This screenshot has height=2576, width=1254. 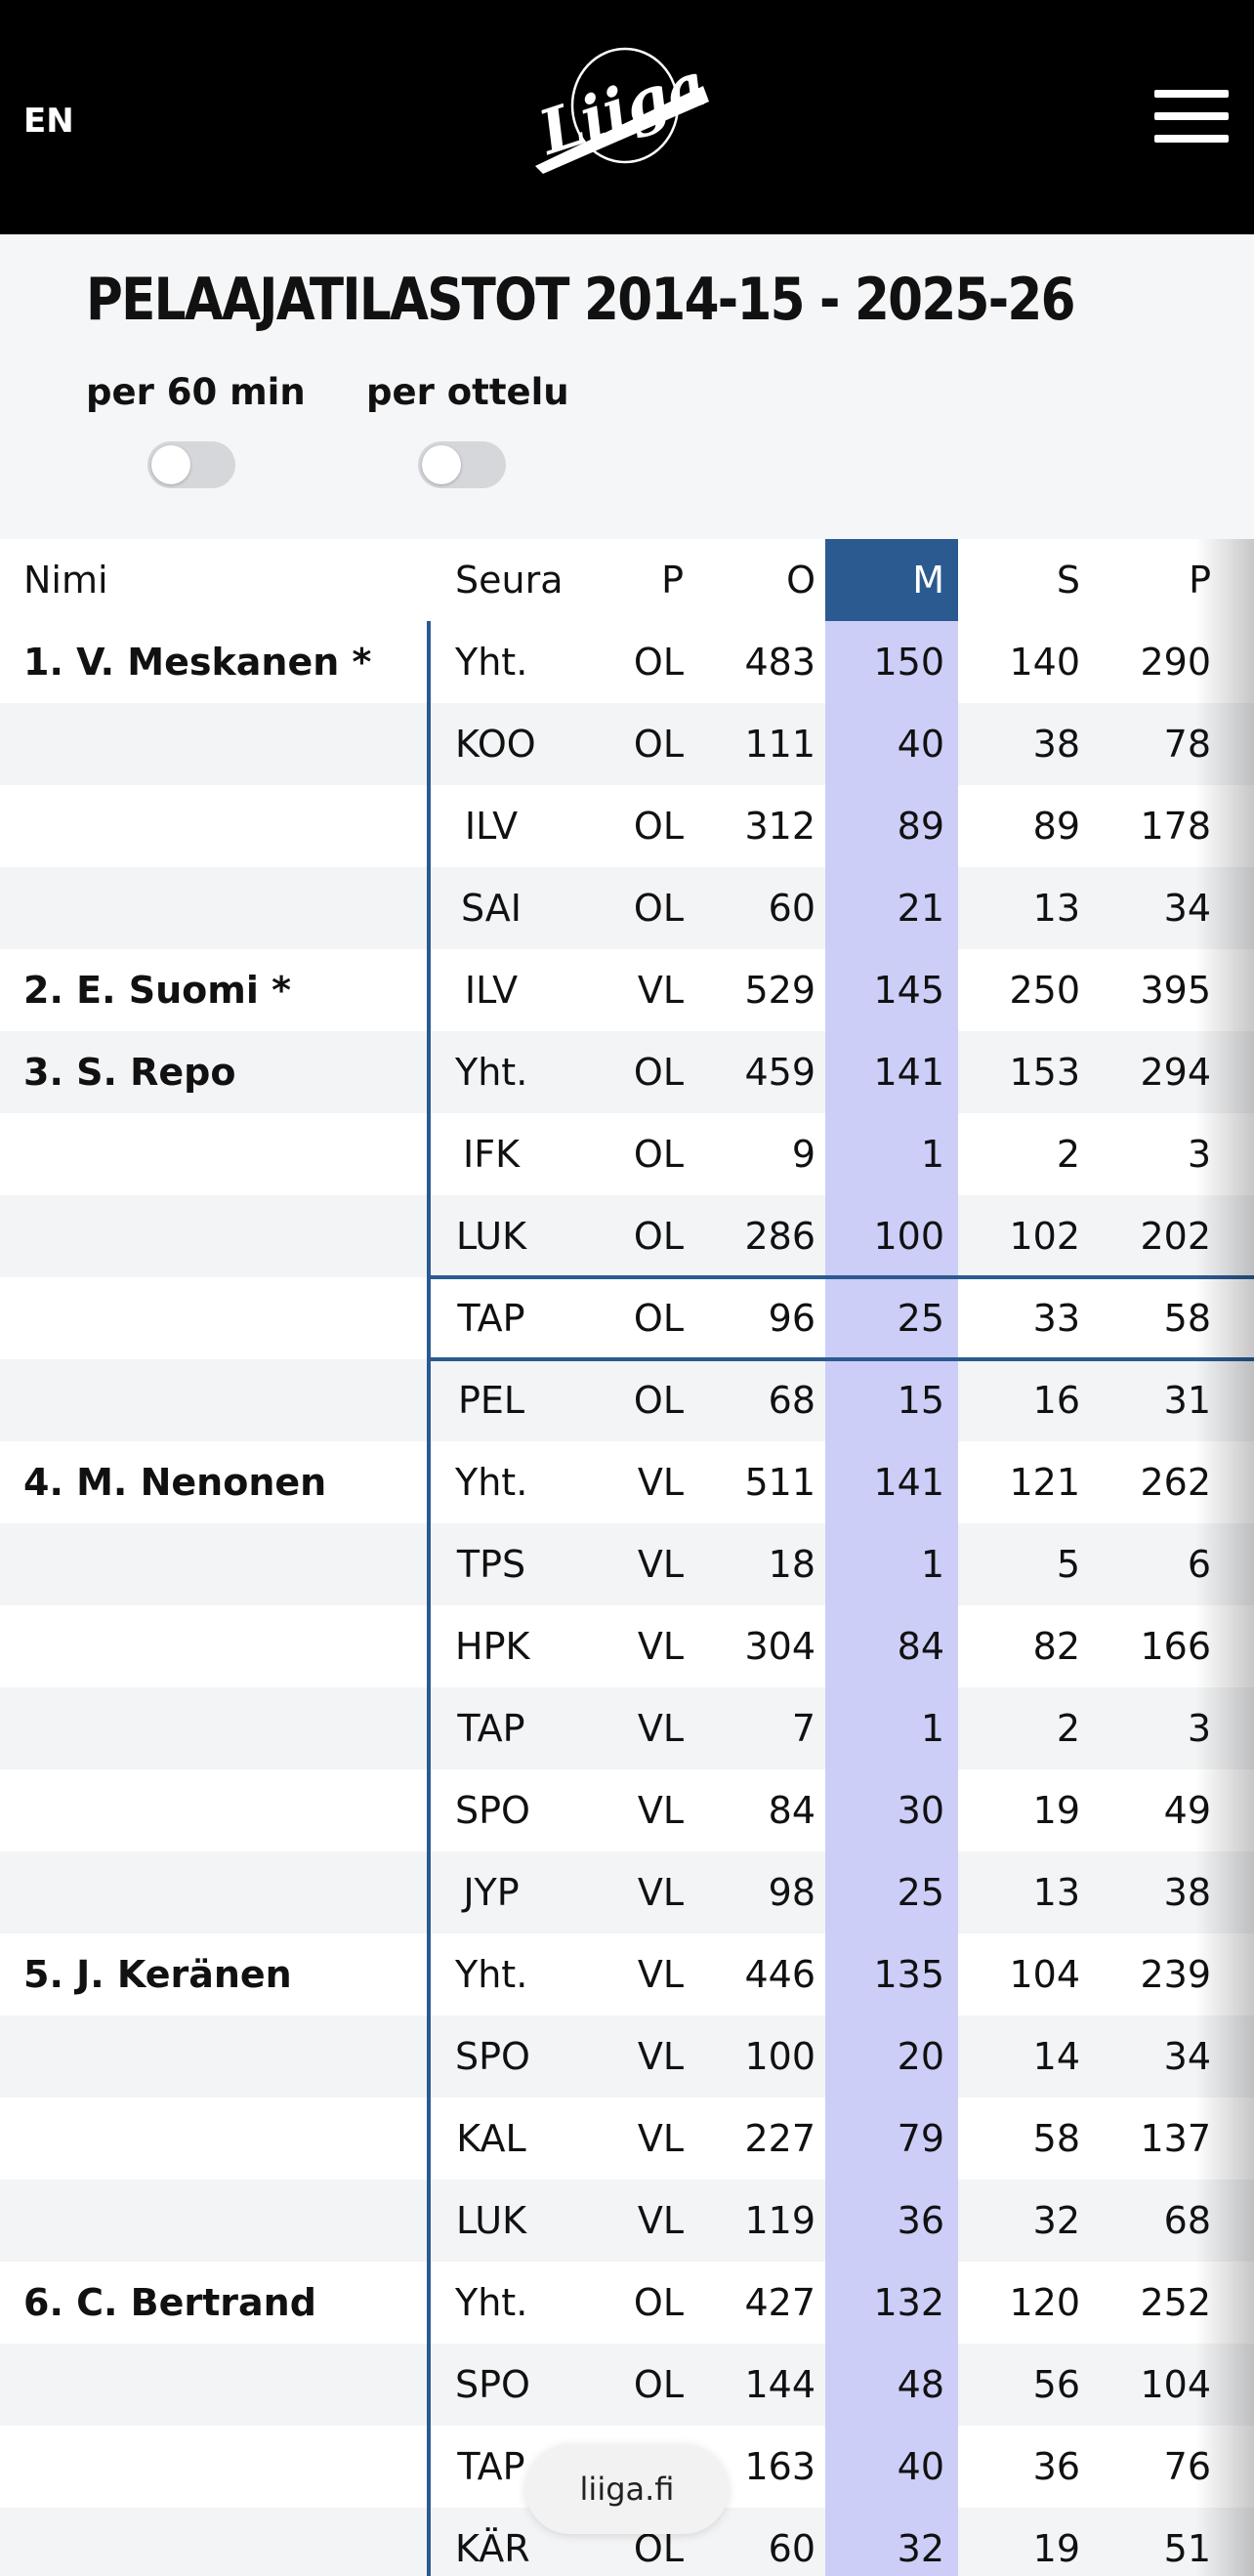 What do you see at coordinates (1187, 1318) in the screenshot?
I see `points-cell: 58` at bounding box center [1187, 1318].